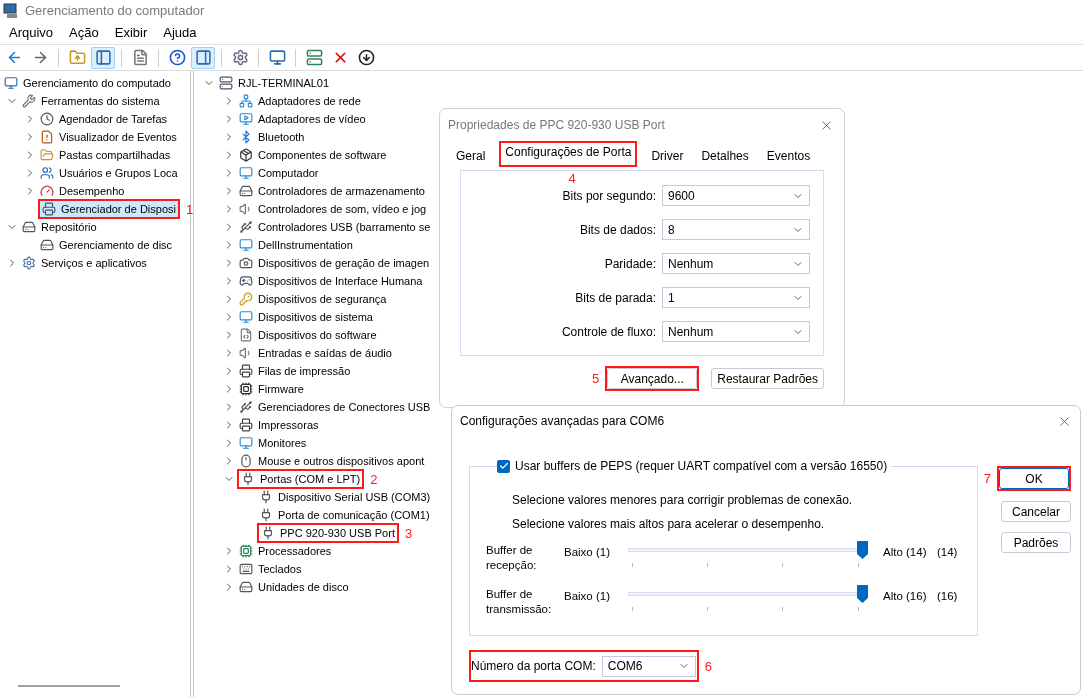 The height and width of the screenshot is (697, 1083). Describe the element at coordinates (313, 155) in the screenshot. I see `tree-item: Componentes de software` at that location.